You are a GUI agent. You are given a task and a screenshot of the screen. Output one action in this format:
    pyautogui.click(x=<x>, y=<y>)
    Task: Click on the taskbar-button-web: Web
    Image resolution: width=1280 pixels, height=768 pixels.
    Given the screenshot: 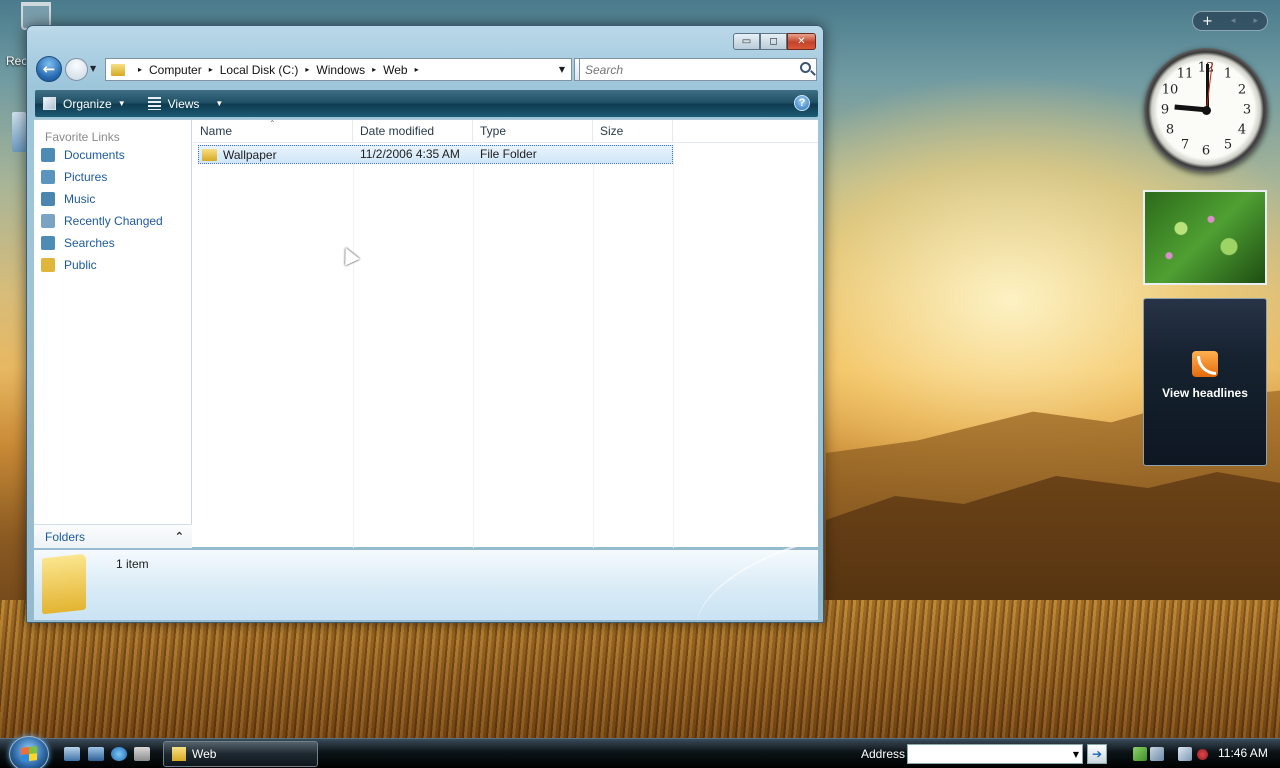 What is the action you would take?
    pyautogui.click(x=240, y=754)
    